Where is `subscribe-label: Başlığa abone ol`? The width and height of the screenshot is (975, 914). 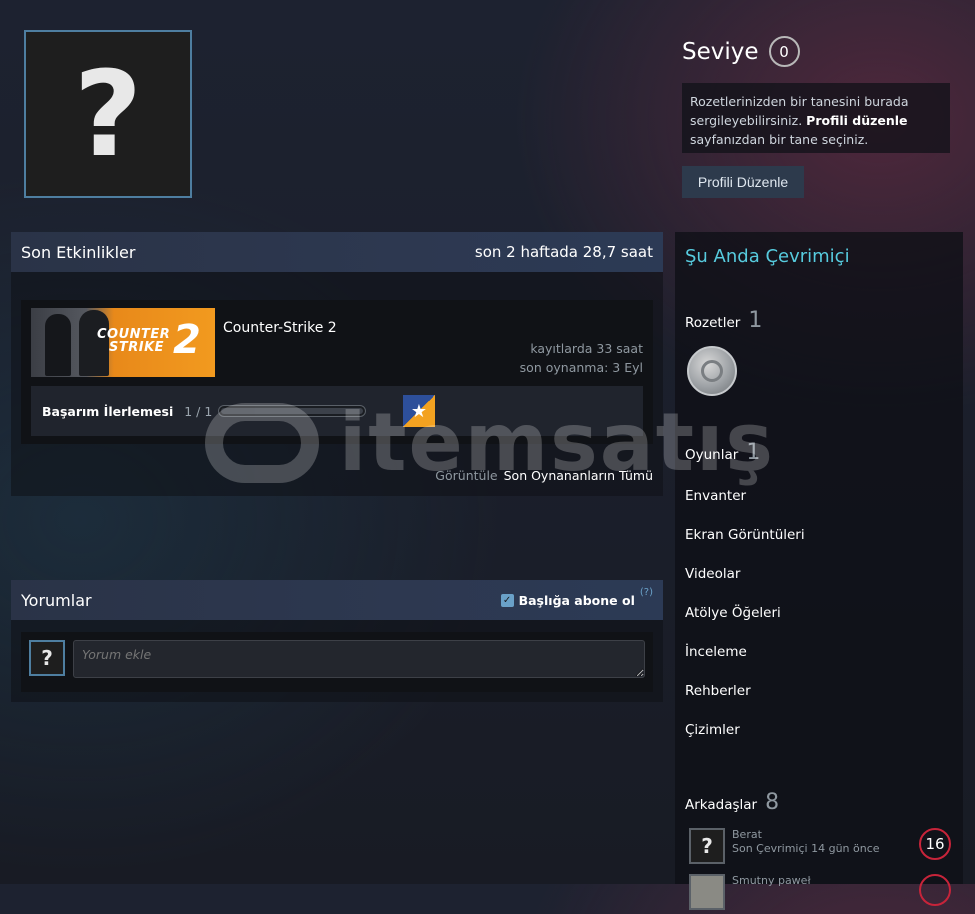
subscribe-label: Başlığa abone ol is located at coordinates (577, 600).